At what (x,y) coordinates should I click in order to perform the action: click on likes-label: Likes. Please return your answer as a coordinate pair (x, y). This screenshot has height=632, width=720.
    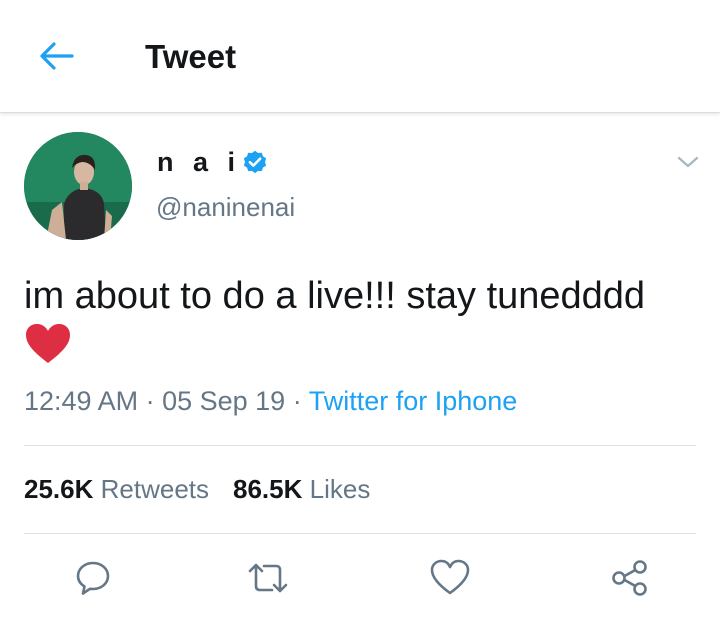
    Looking at the image, I should click on (340, 489).